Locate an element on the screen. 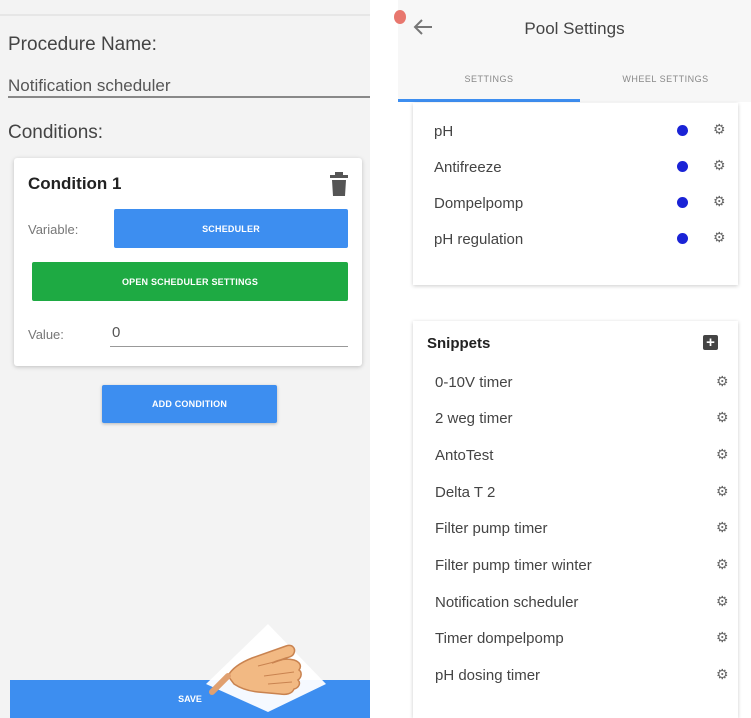 The height and width of the screenshot is (718, 751). conditions-label: Conditions: is located at coordinates (56, 132).